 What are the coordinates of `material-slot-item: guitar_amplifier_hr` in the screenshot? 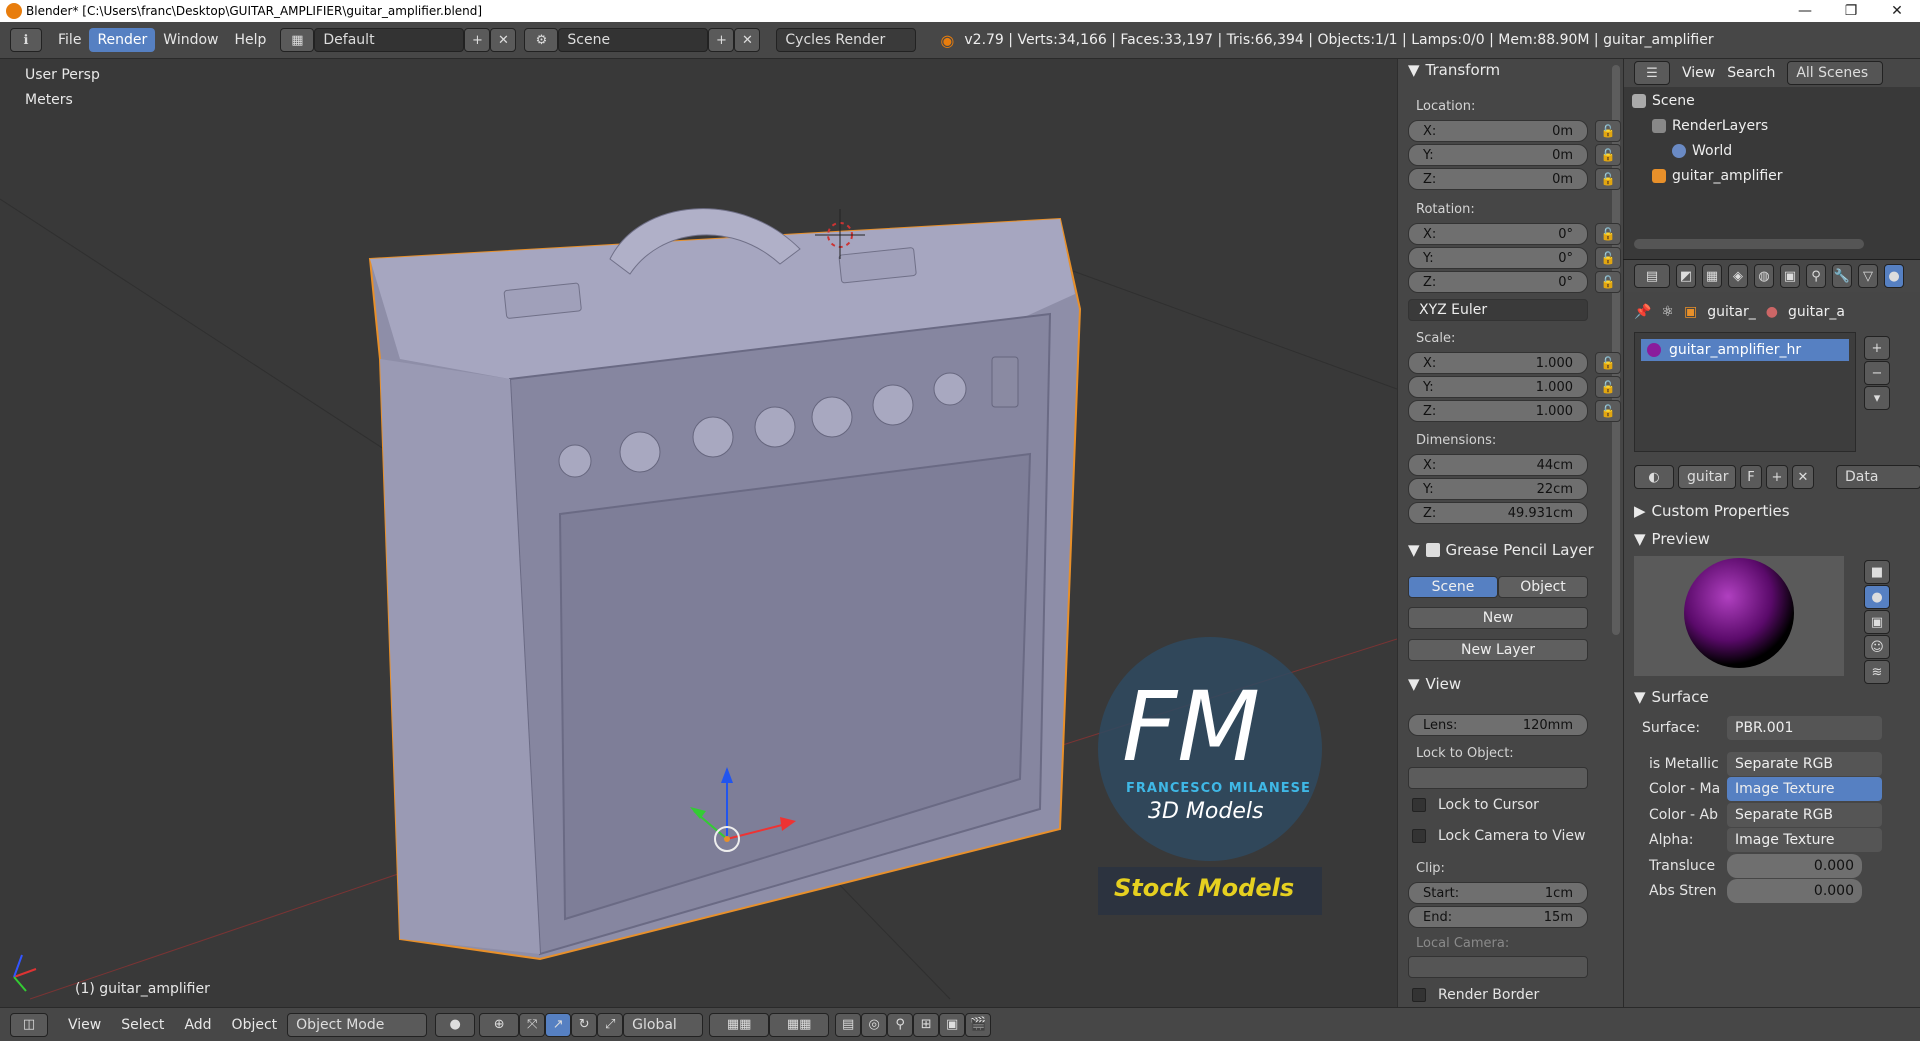 It's located at (1745, 350).